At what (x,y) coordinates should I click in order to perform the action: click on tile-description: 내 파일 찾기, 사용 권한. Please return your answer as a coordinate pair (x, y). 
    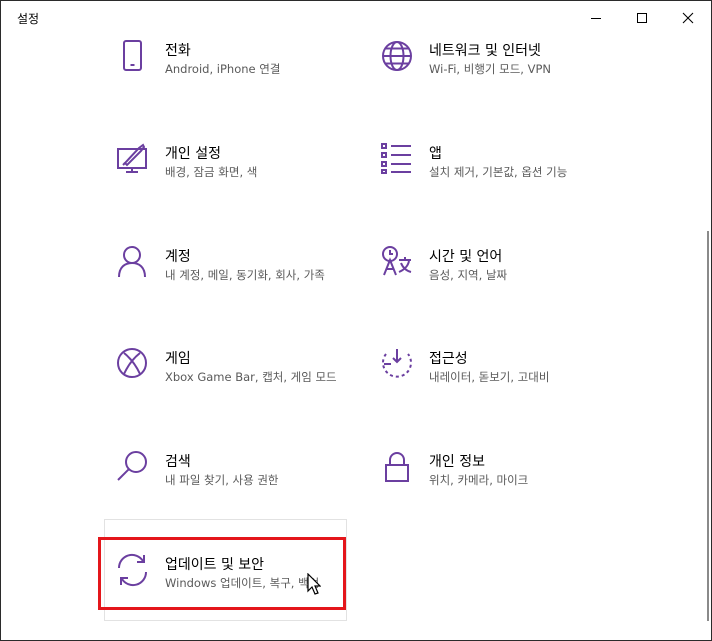
    Looking at the image, I should click on (222, 480).